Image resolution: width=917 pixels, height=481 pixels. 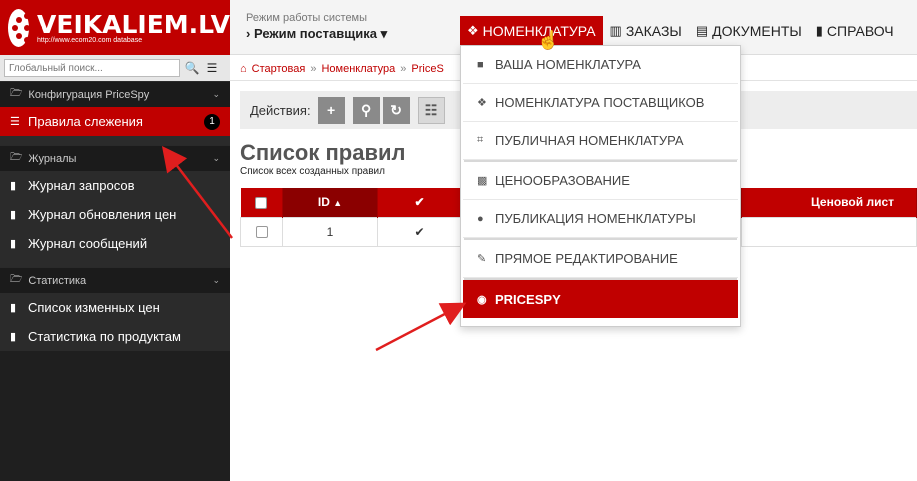 What do you see at coordinates (197, 192) in the screenshot?
I see `annotation-arrow-sidebar` at bounding box center [197, 192].